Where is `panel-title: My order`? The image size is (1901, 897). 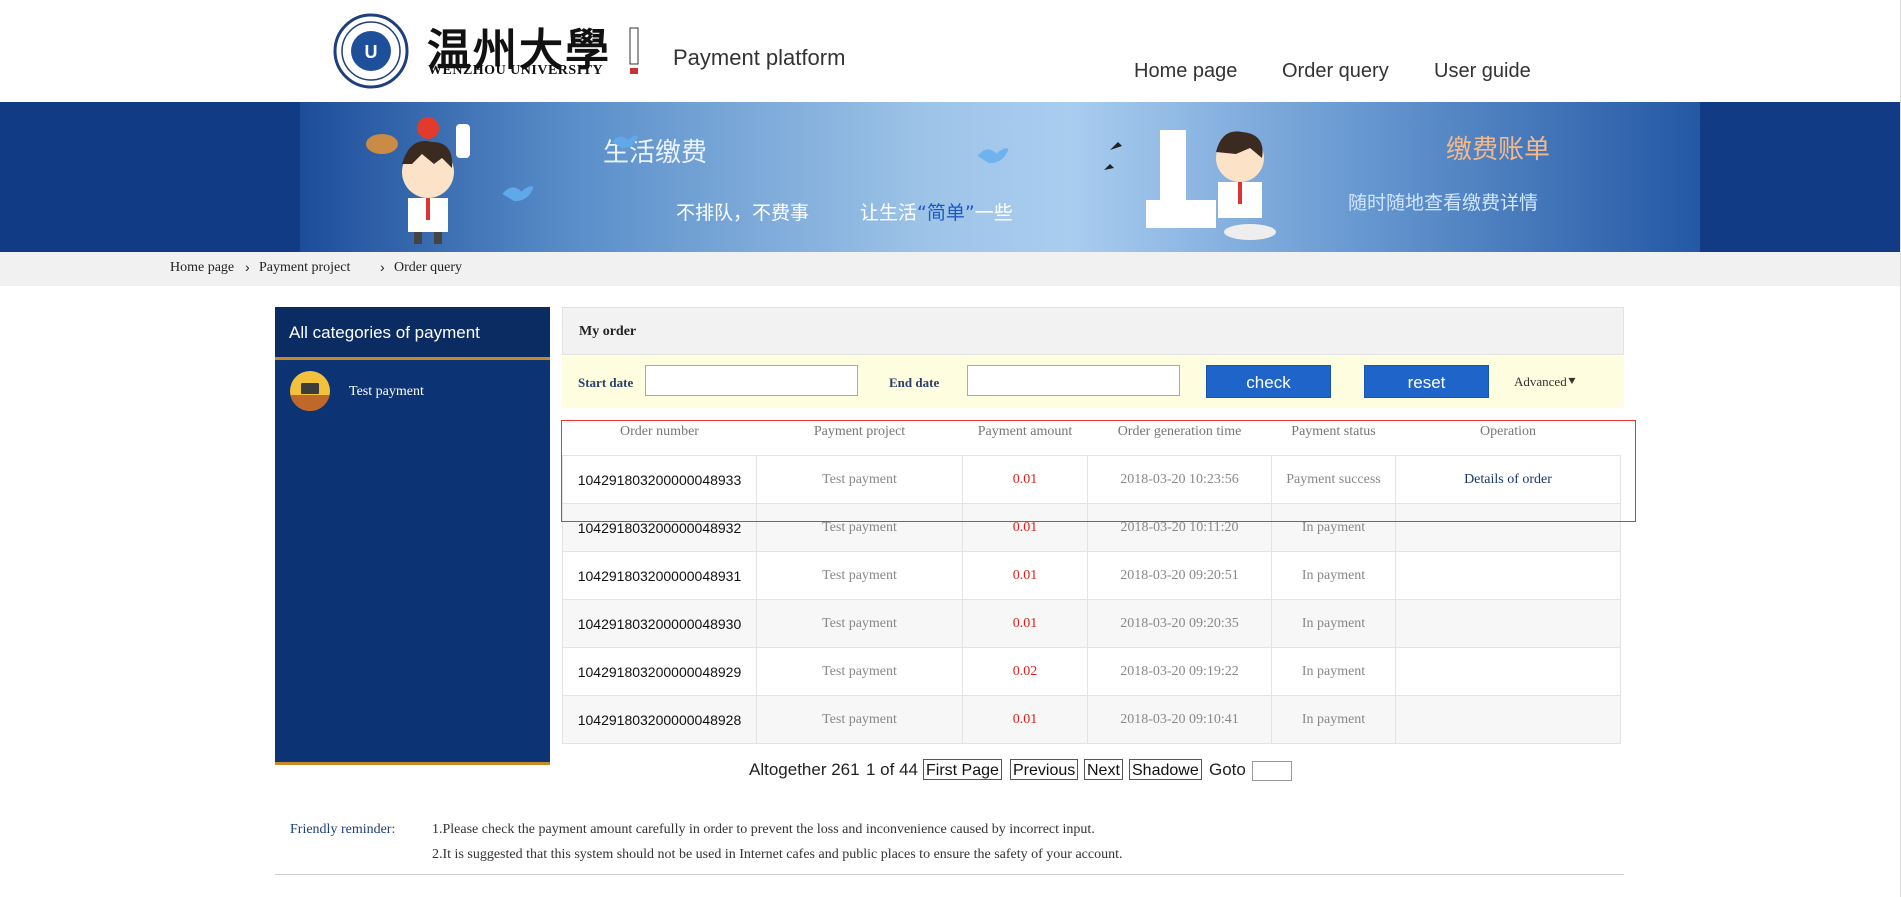
panel-title: My order is located at coordinates (608, 331).